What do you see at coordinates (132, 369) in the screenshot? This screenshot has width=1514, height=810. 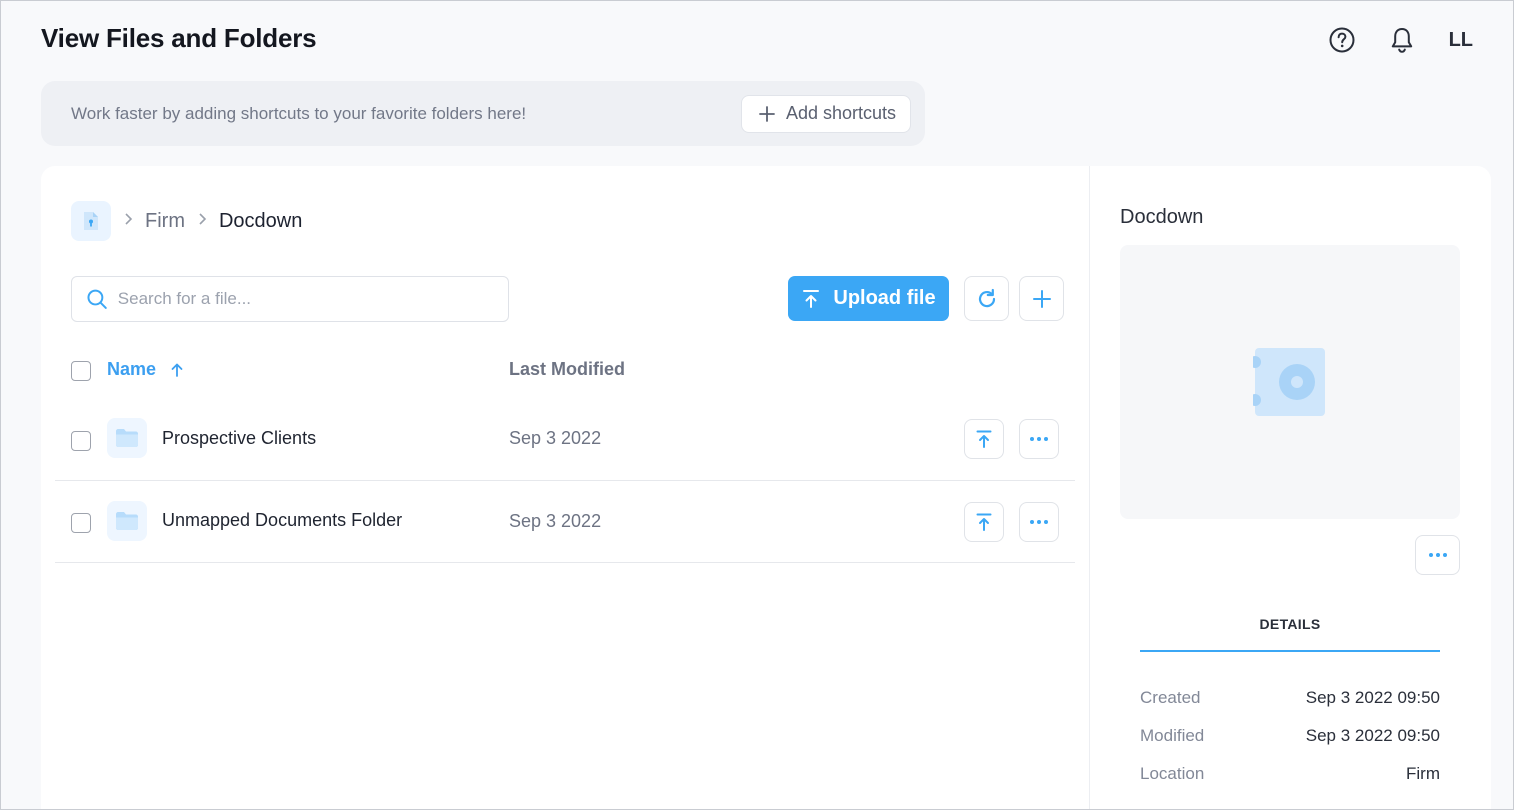 I see `column-name-label: Name` at bounding box center [132, 369].